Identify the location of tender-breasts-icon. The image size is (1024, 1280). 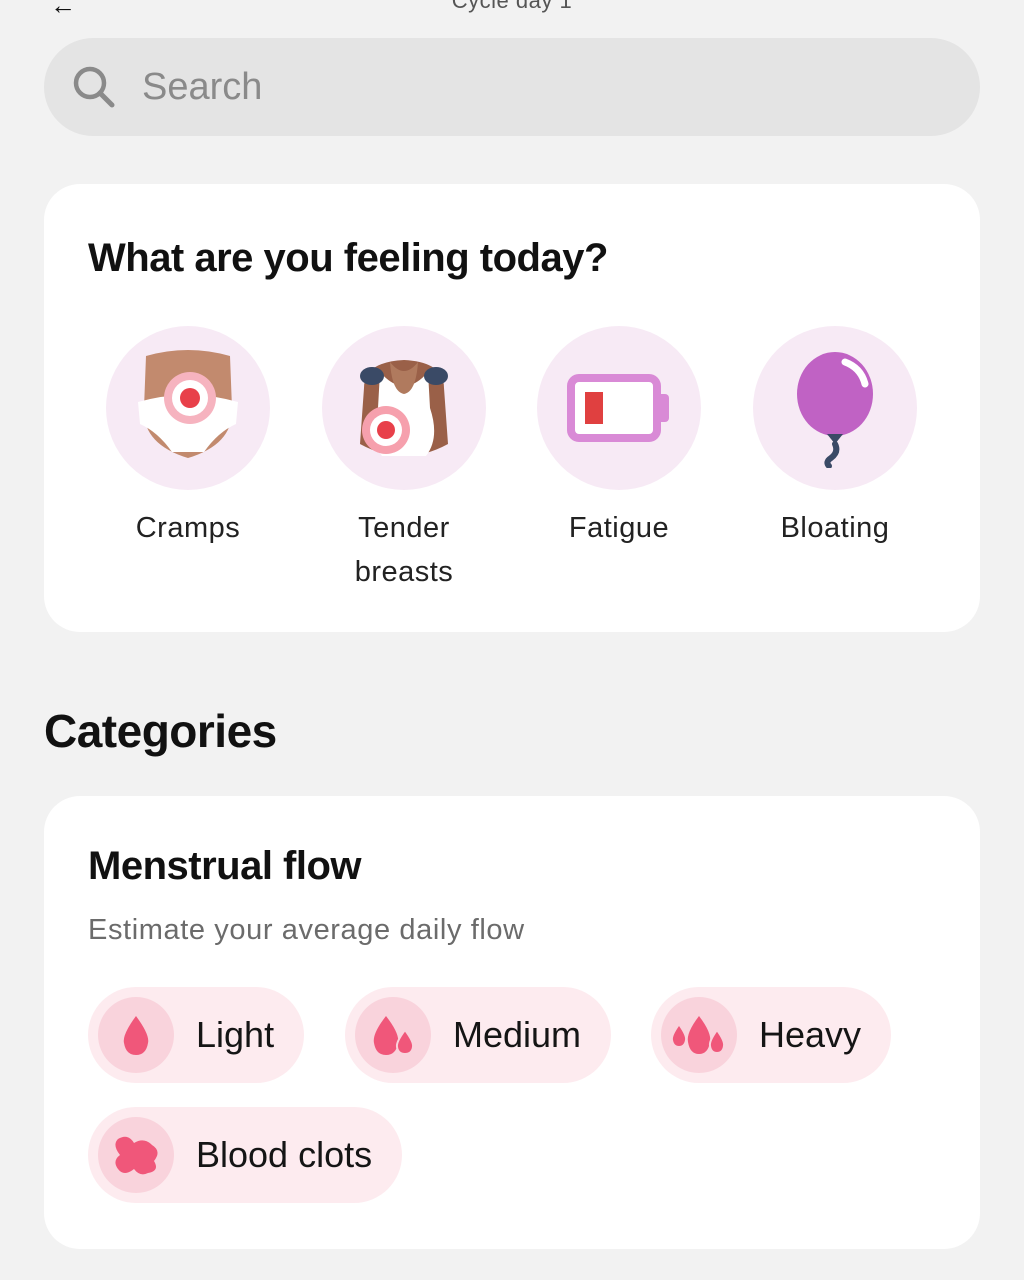
(404, 408).